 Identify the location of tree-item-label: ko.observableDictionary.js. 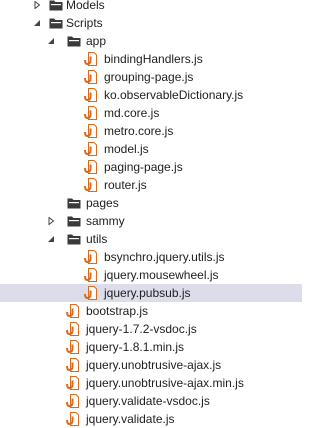
(174, 95).